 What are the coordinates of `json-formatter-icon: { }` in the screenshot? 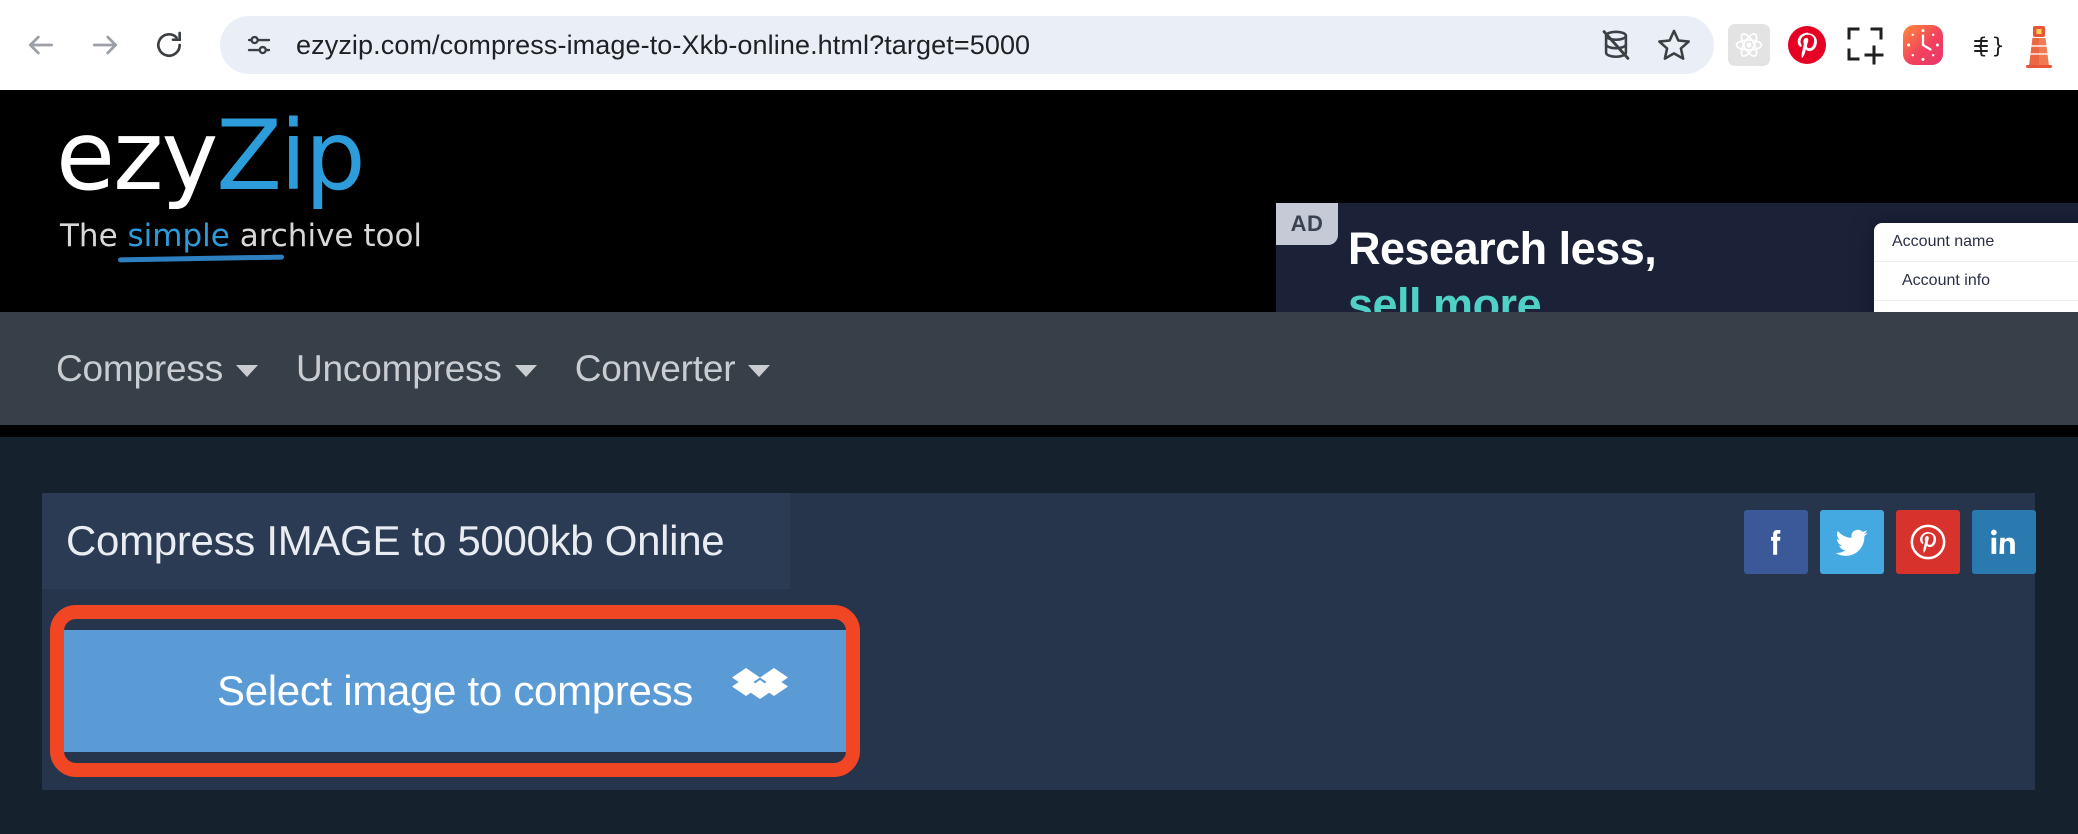 It's located at (1981, 45).